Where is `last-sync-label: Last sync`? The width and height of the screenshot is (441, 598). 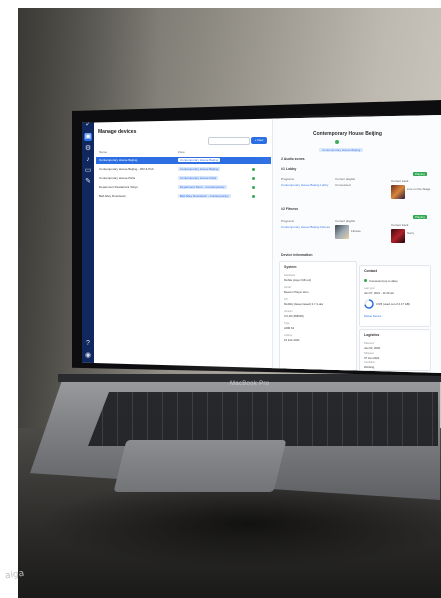 last-sync-label: Last sync is located at coordinates (369, 288).